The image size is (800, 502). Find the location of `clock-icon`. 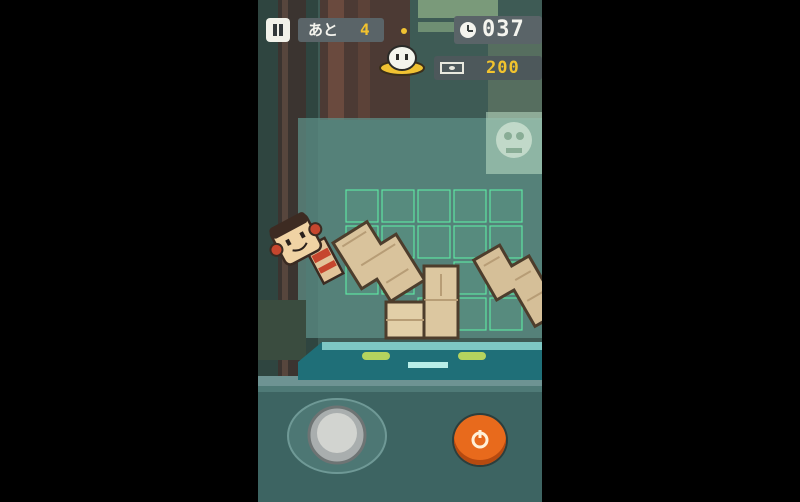

clock-icon is located at coordinates (468, 30).